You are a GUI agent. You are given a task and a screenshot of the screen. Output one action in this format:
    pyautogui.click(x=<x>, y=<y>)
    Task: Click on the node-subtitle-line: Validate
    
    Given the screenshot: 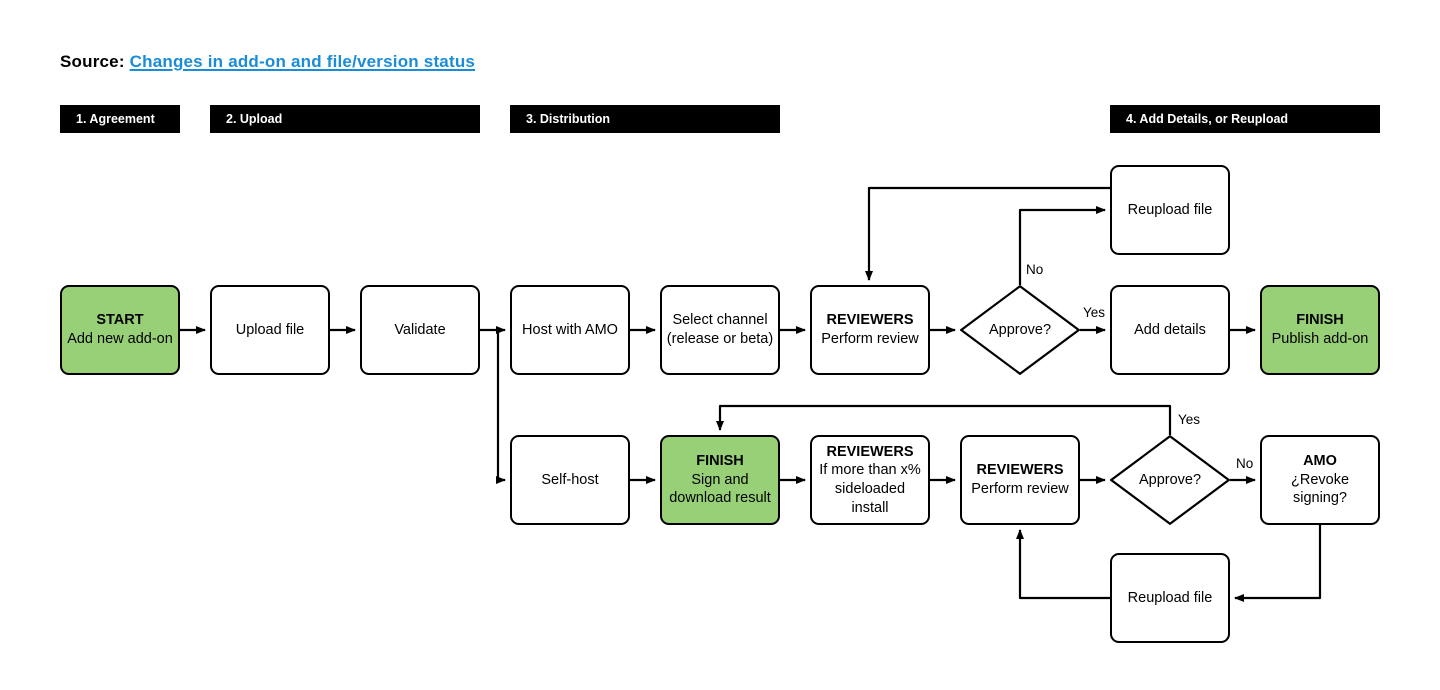 What is the action you would take?
    pyautogui.click(x=420, y=329)
    